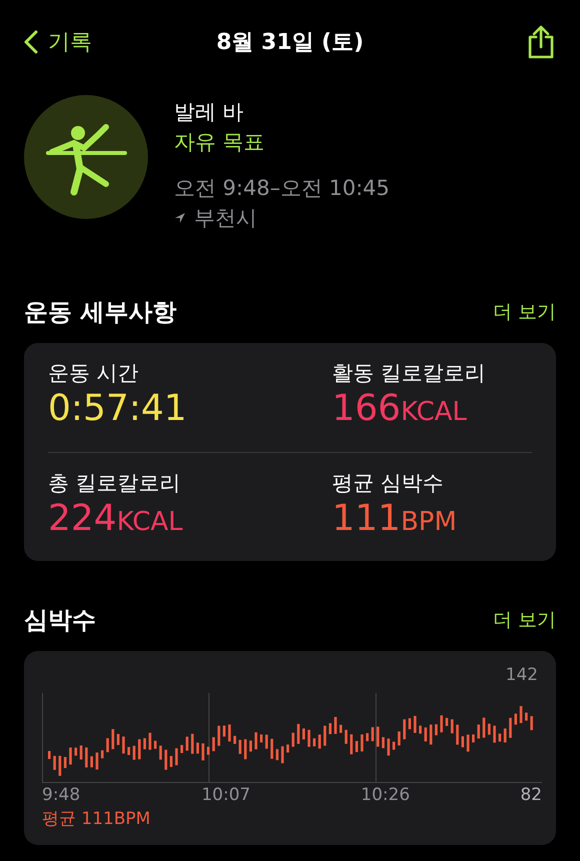 The width and height of the screenshot is (580, 861). Describe the element at coordinates (409, 373) in the screenshot. I see `metric-label: 활동 킬로칼로리` at that location.